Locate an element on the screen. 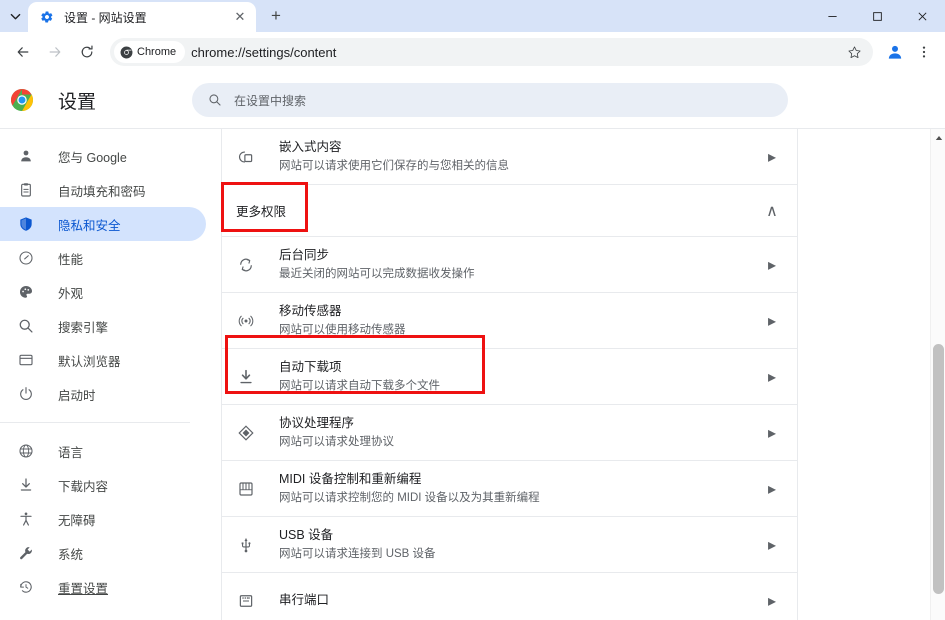  sidebar-item-reset-settings: 重置设置 is located at coordinates (103, 587).